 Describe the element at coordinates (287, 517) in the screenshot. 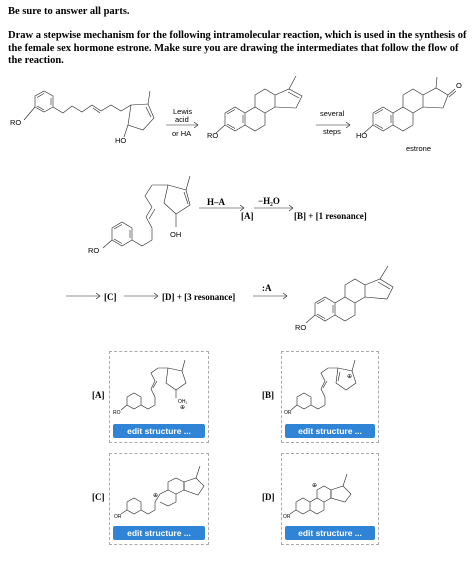

I see `d-or-label: OR` at that location.